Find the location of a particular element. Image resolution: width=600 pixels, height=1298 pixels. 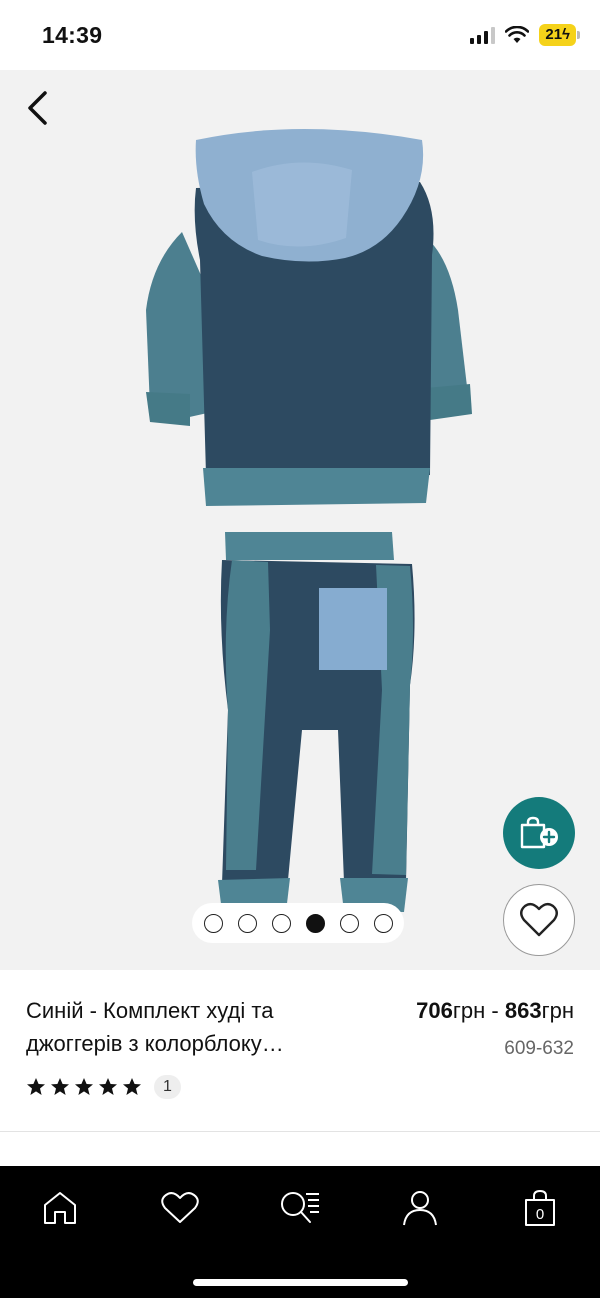

battery-indicator: 21ϟ is located at coordinates (559, 35).